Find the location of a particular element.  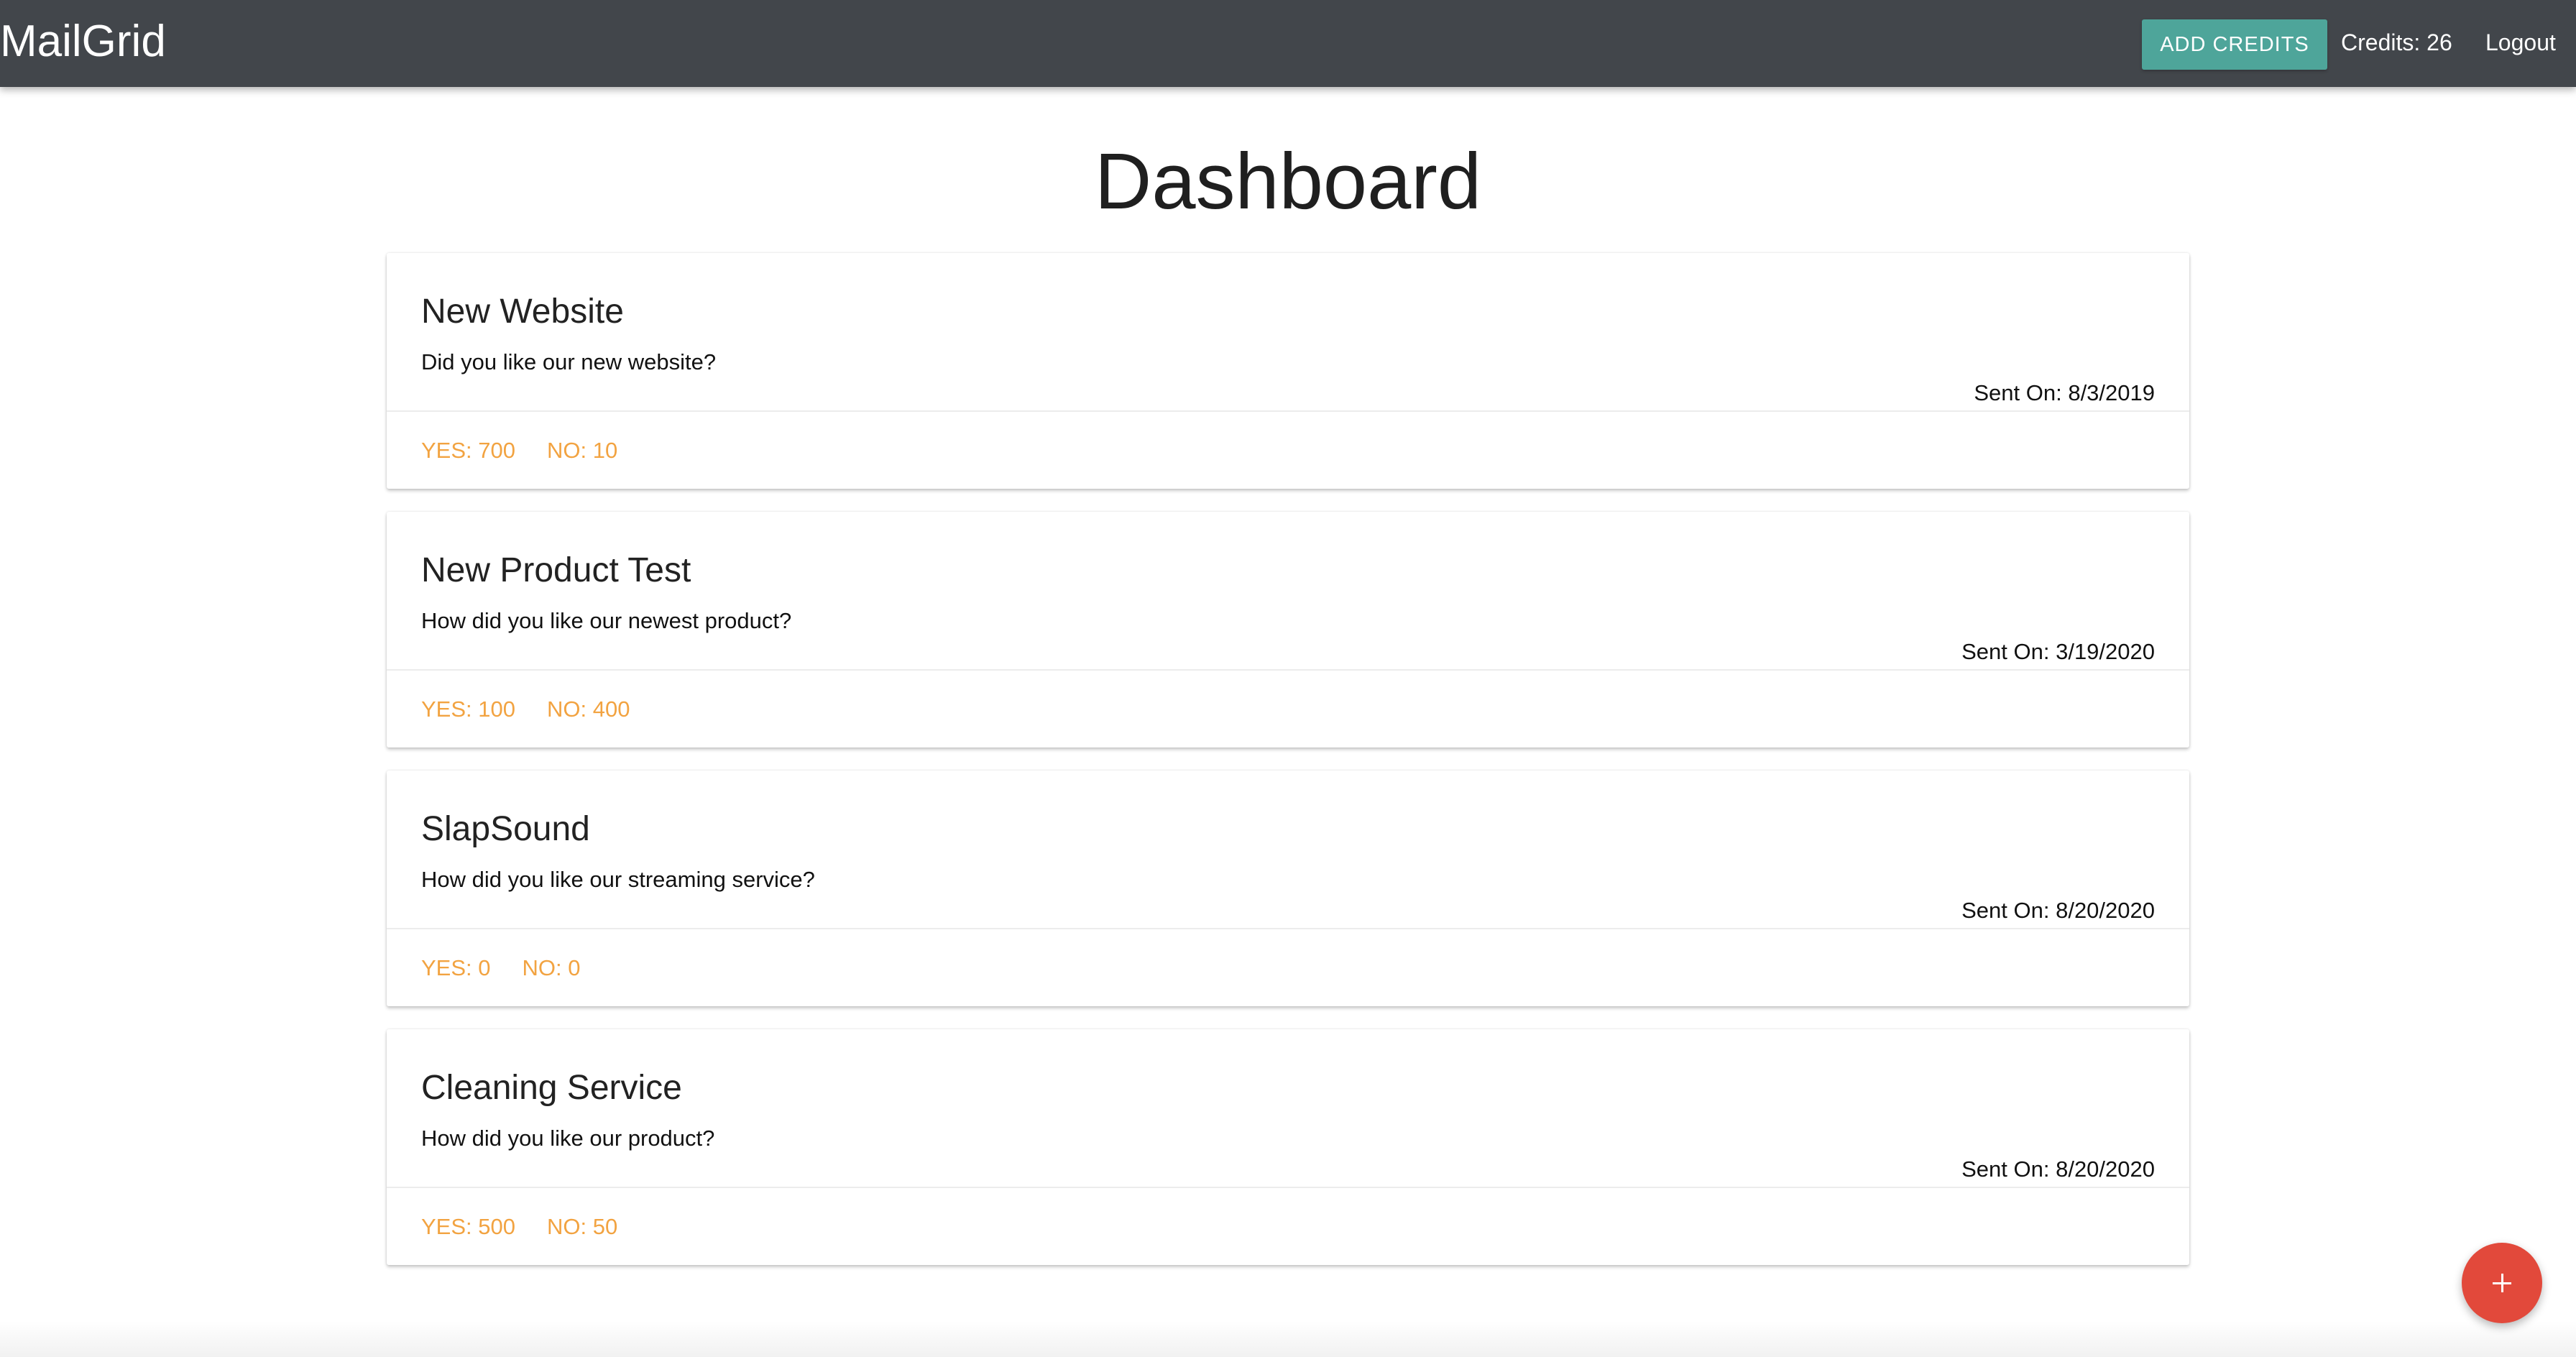

survey-sent-date: Sent On: 3/19/2020 is located at coordinates (2058, 651).